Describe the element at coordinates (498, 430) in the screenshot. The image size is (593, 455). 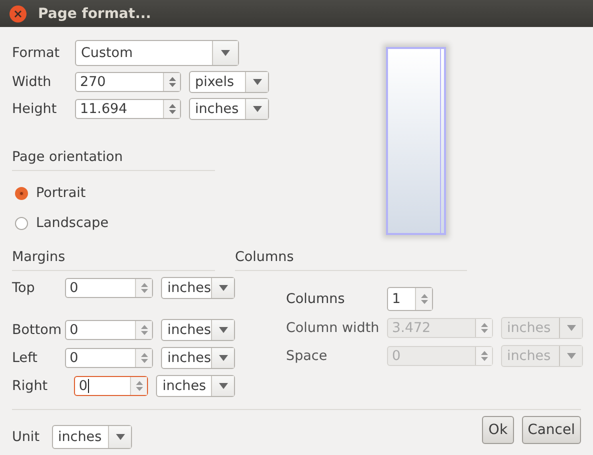
I see `ok-button: Ok` at that location.